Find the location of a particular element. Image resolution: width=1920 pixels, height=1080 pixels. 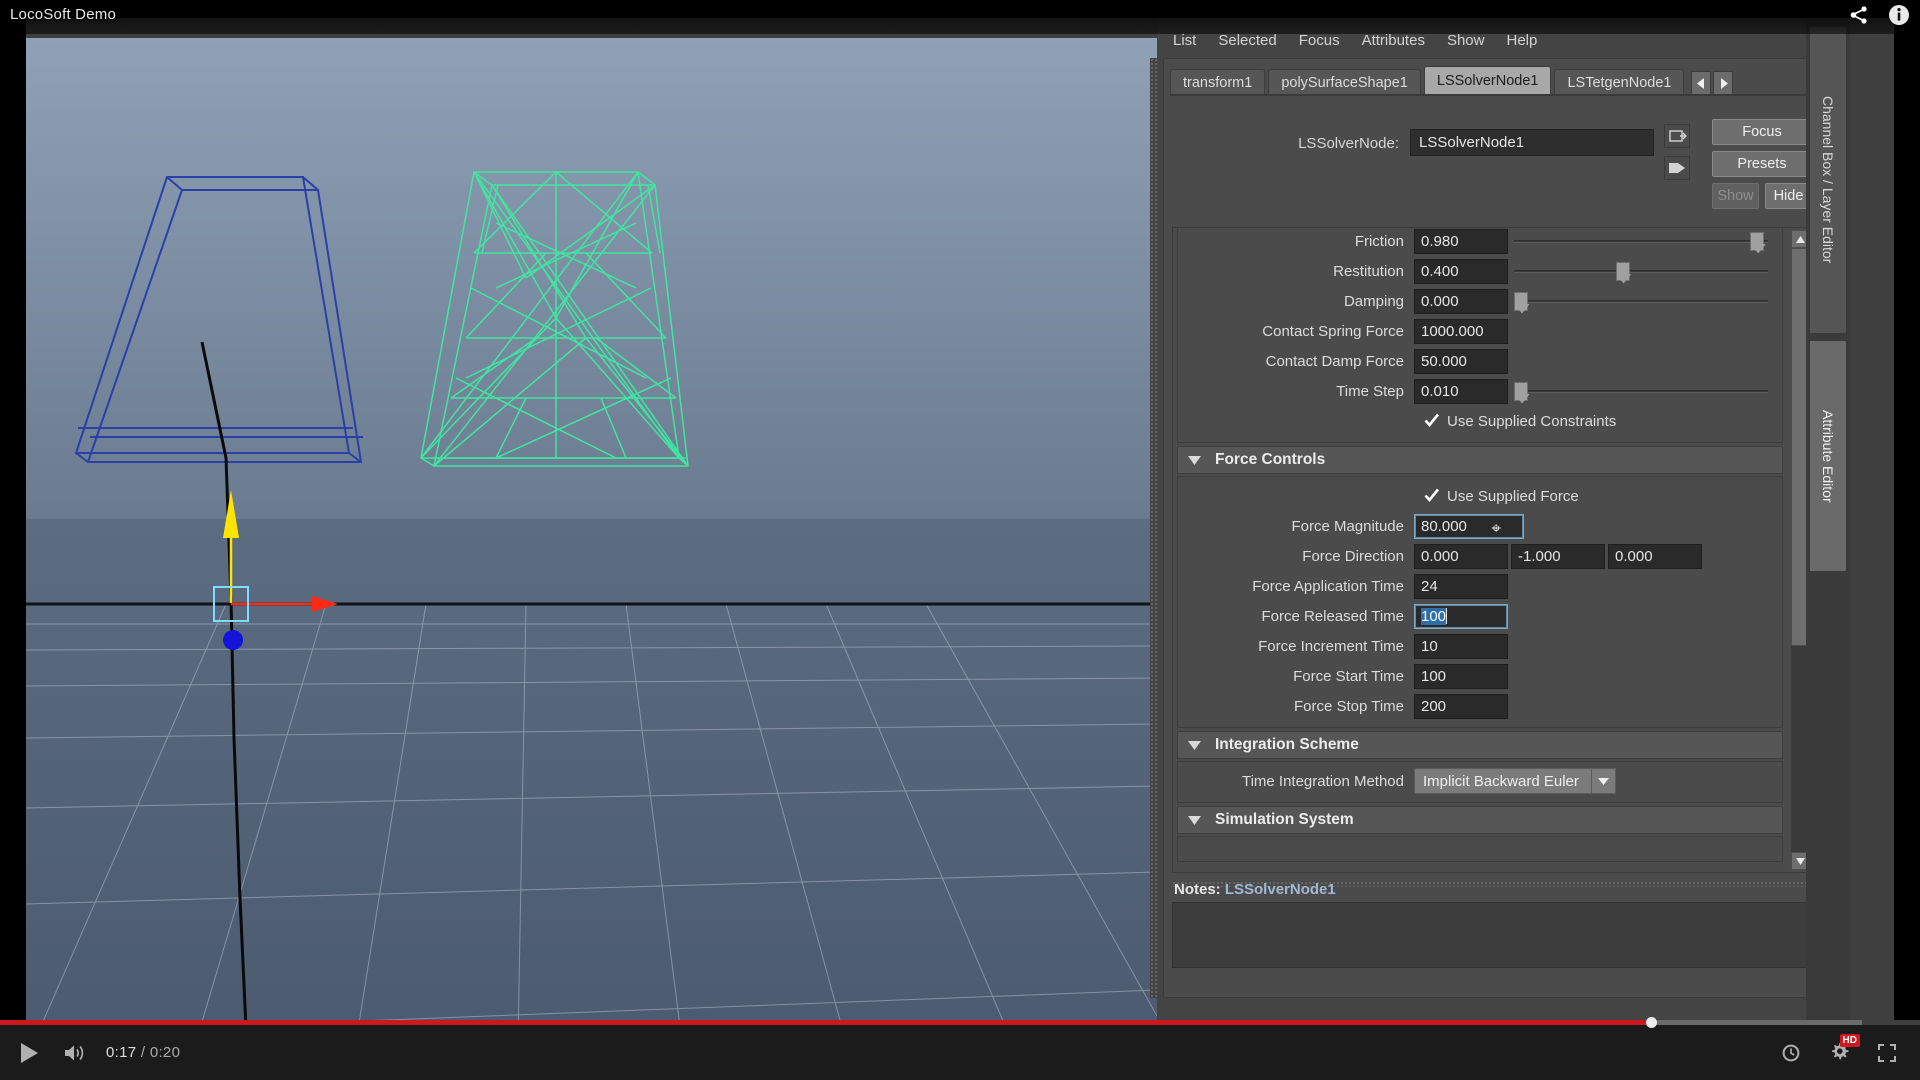

label-friction: Friction is located at coordinates (1379, 241).